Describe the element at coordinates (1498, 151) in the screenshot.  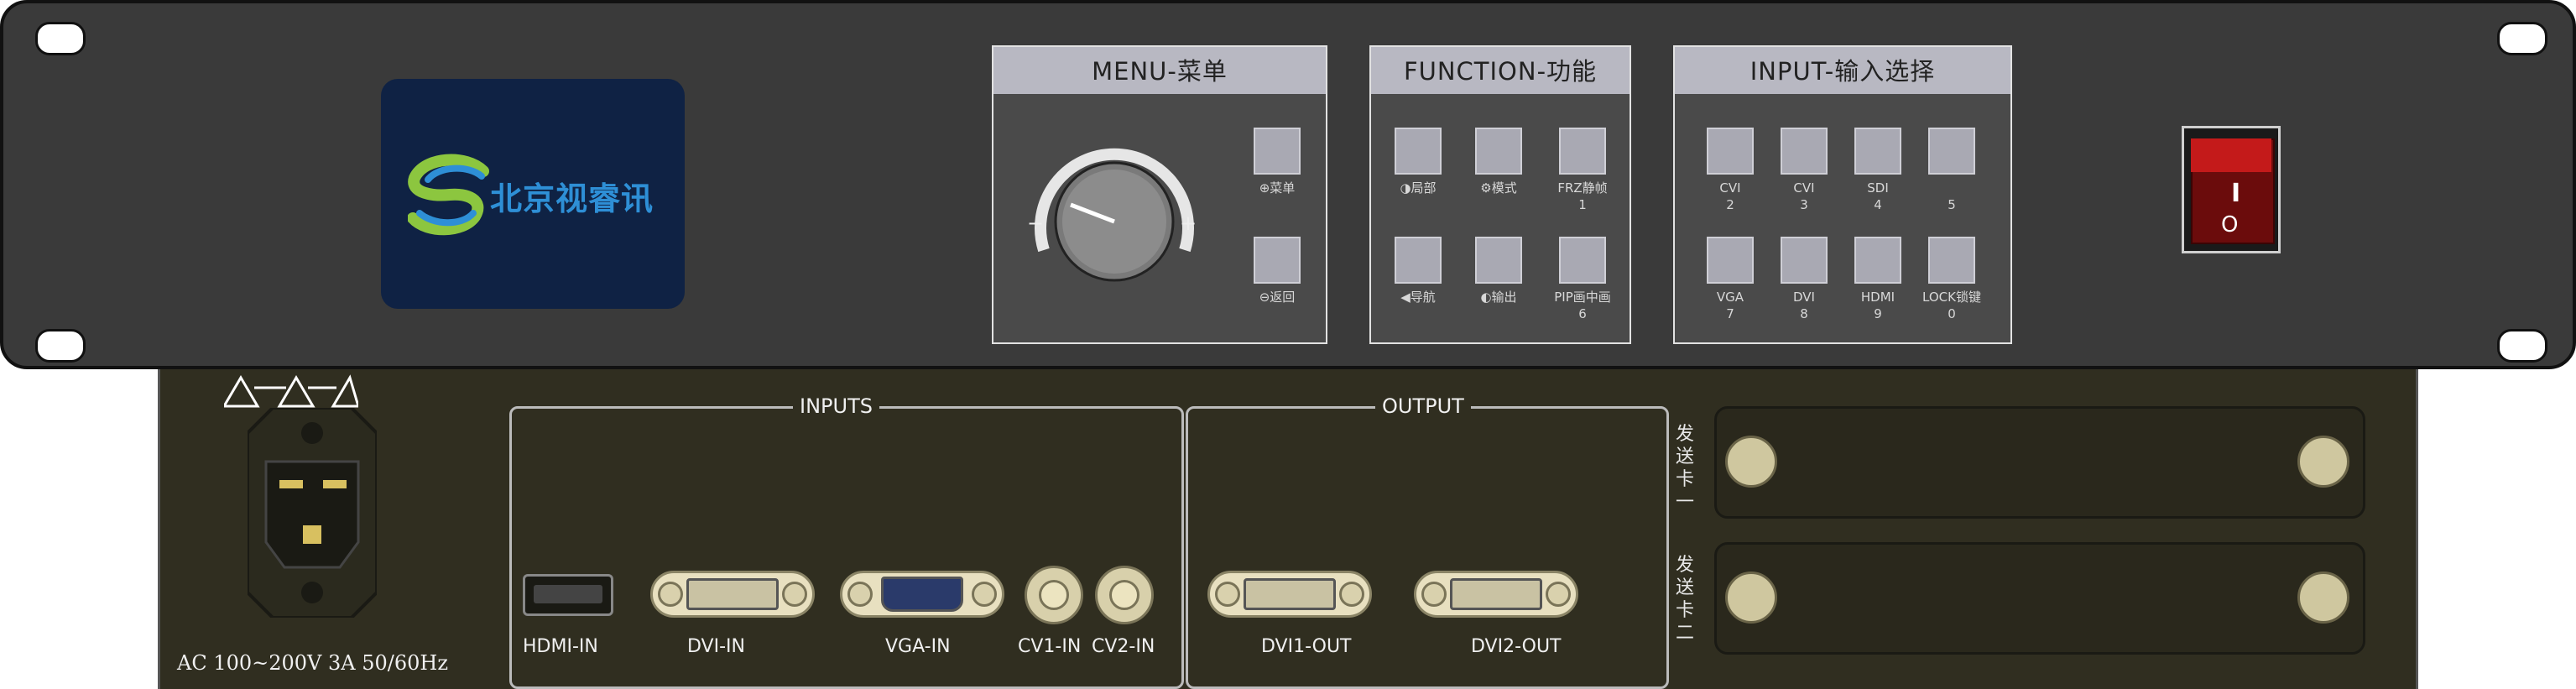
I see `mode-key` at that location.